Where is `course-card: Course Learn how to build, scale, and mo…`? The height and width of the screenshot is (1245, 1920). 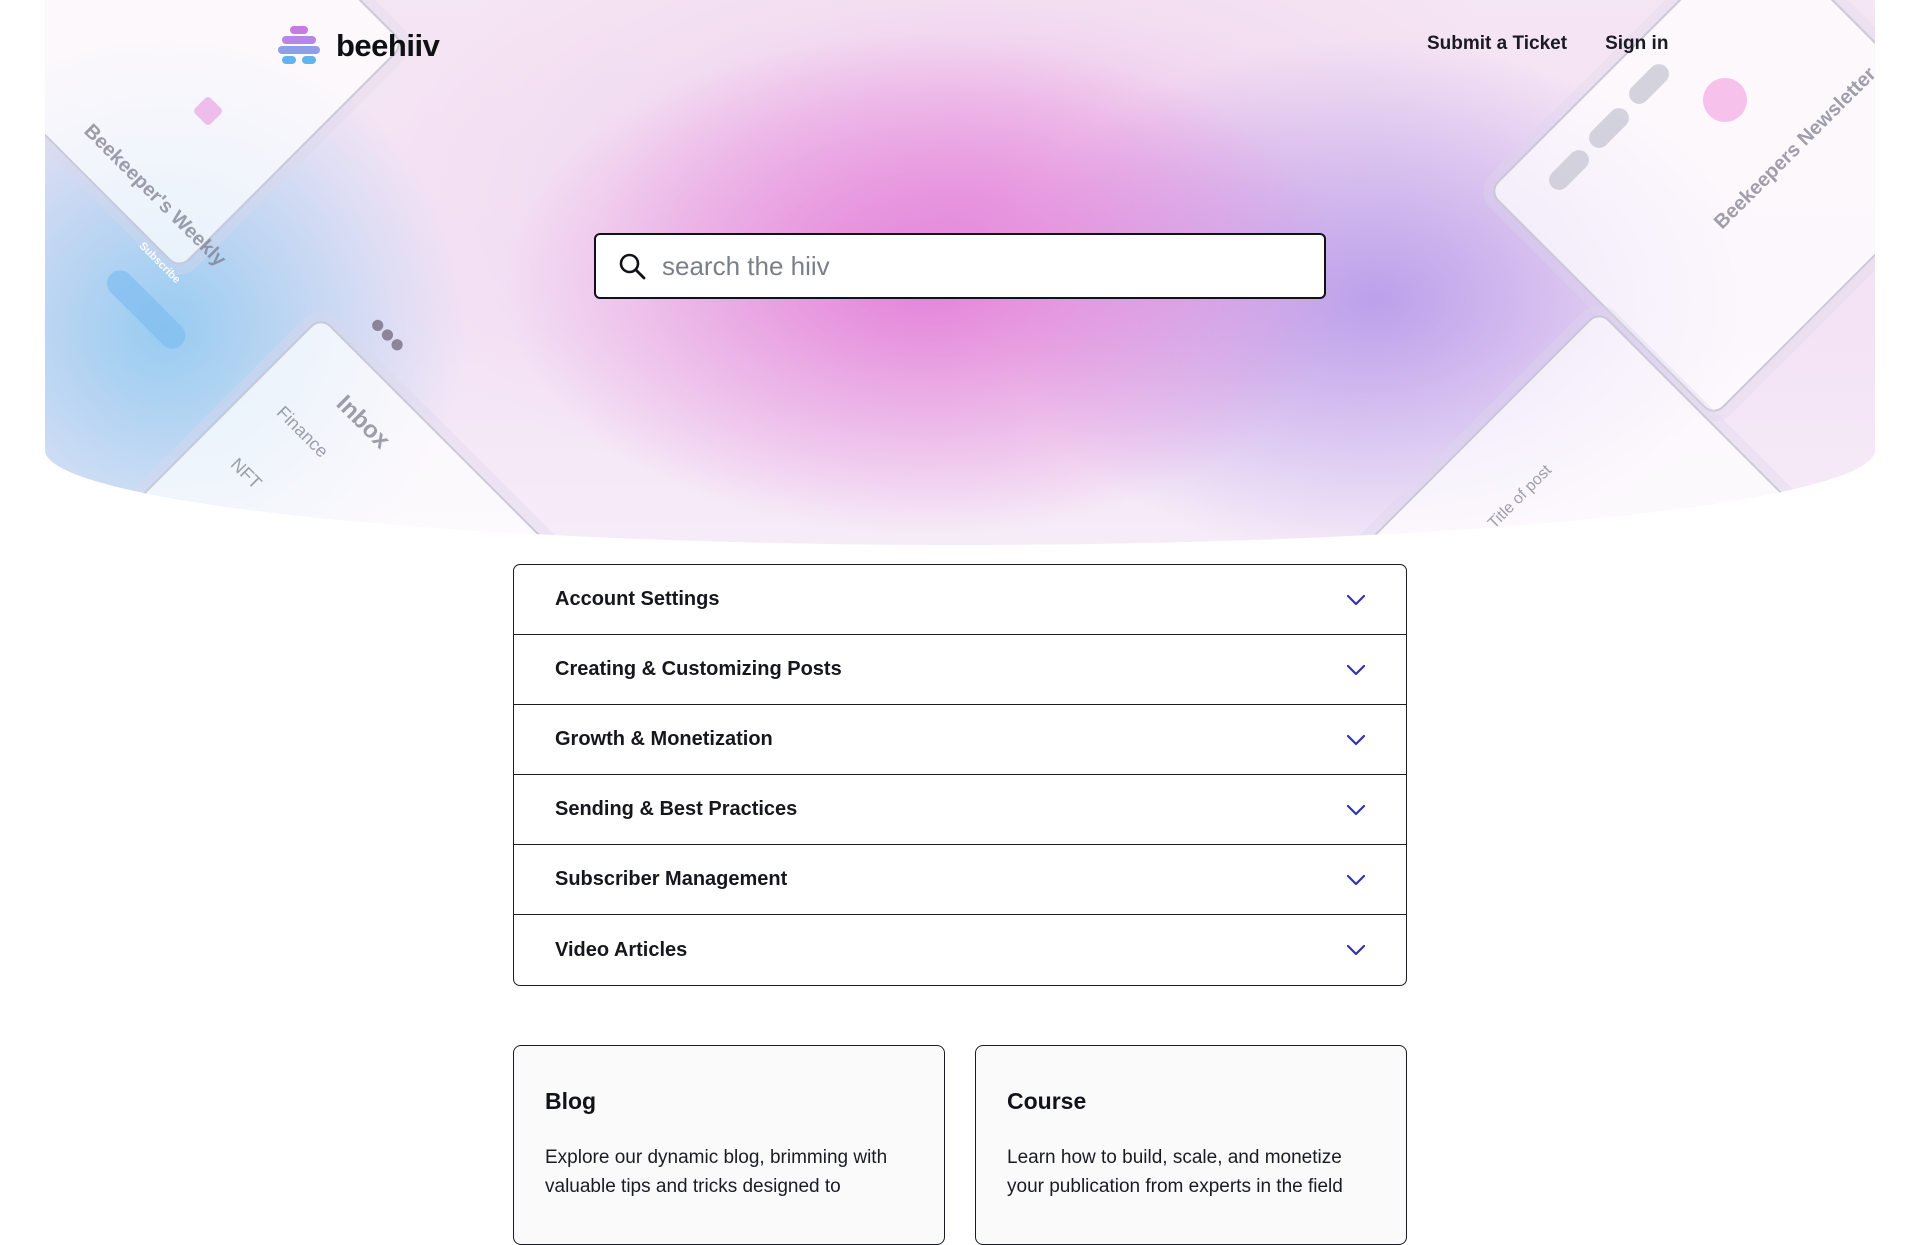 course-card: Course Learn how to build, scale, and mo… is located at coordinates (1191, 1145).